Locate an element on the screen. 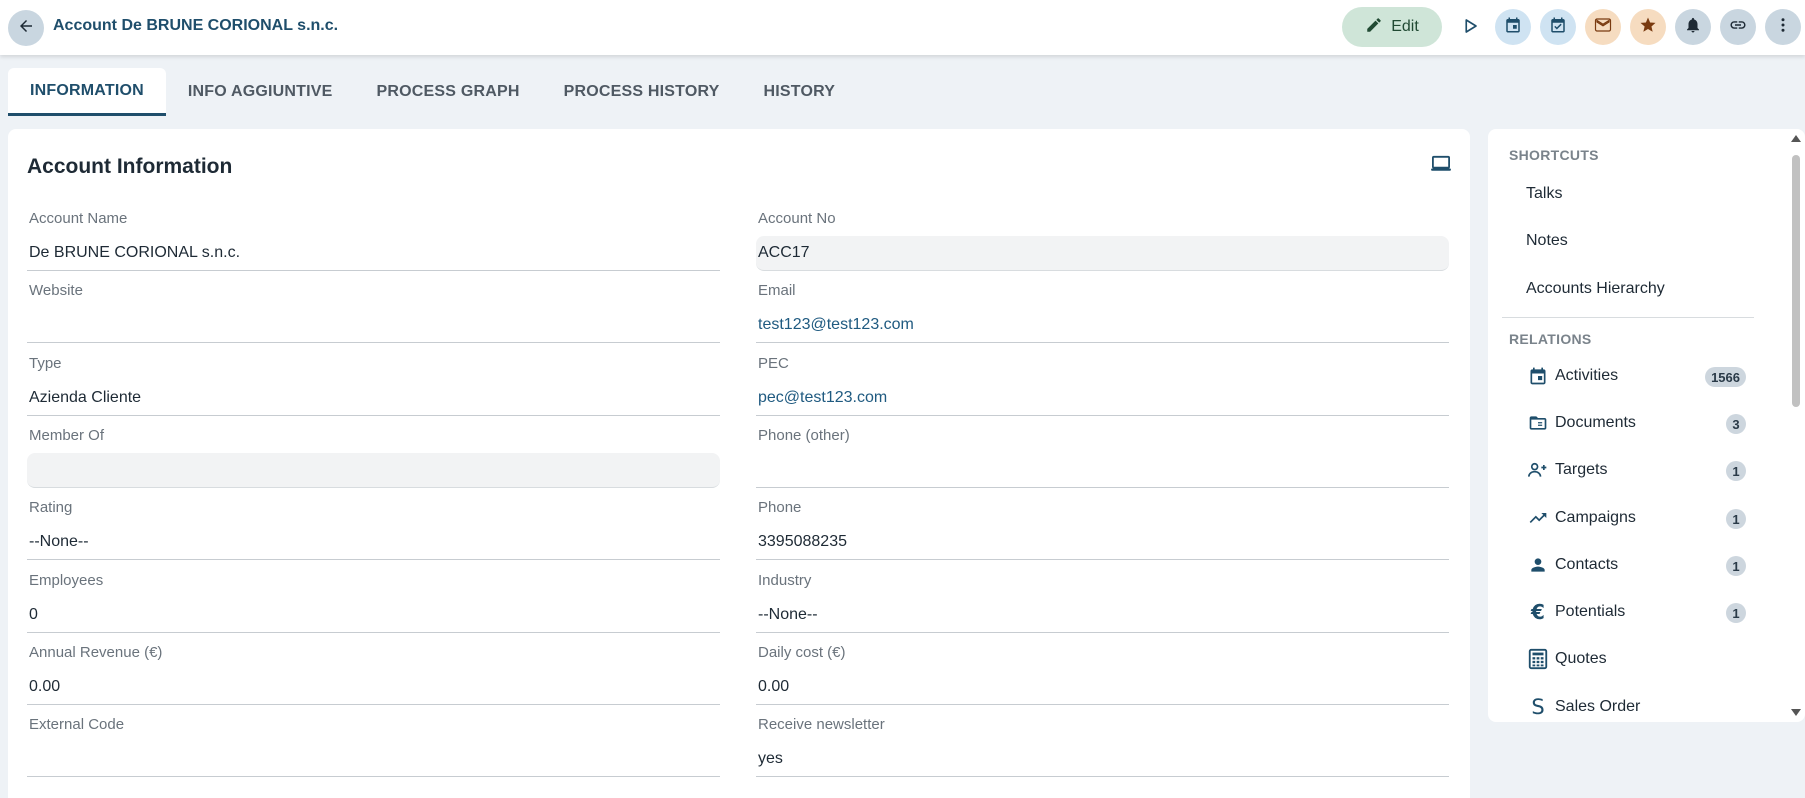 The image size is (1805, 798). annual-revenue-input: 0.00 is located at coordinates (373, 686).